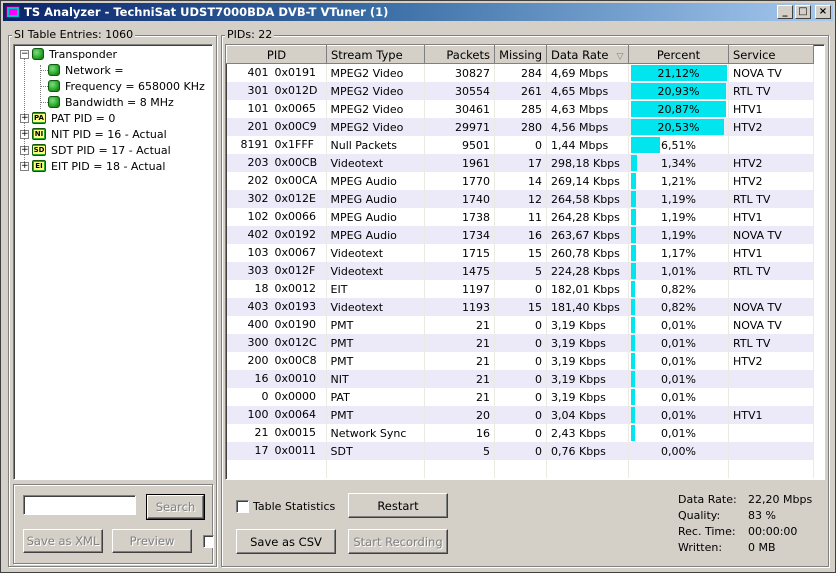 This screenshot has height=573, width=836. I want to click on table-row: 18 0x0012 EIT 1197 0 182,01 Kbps 0,82%, so click(520, 289).